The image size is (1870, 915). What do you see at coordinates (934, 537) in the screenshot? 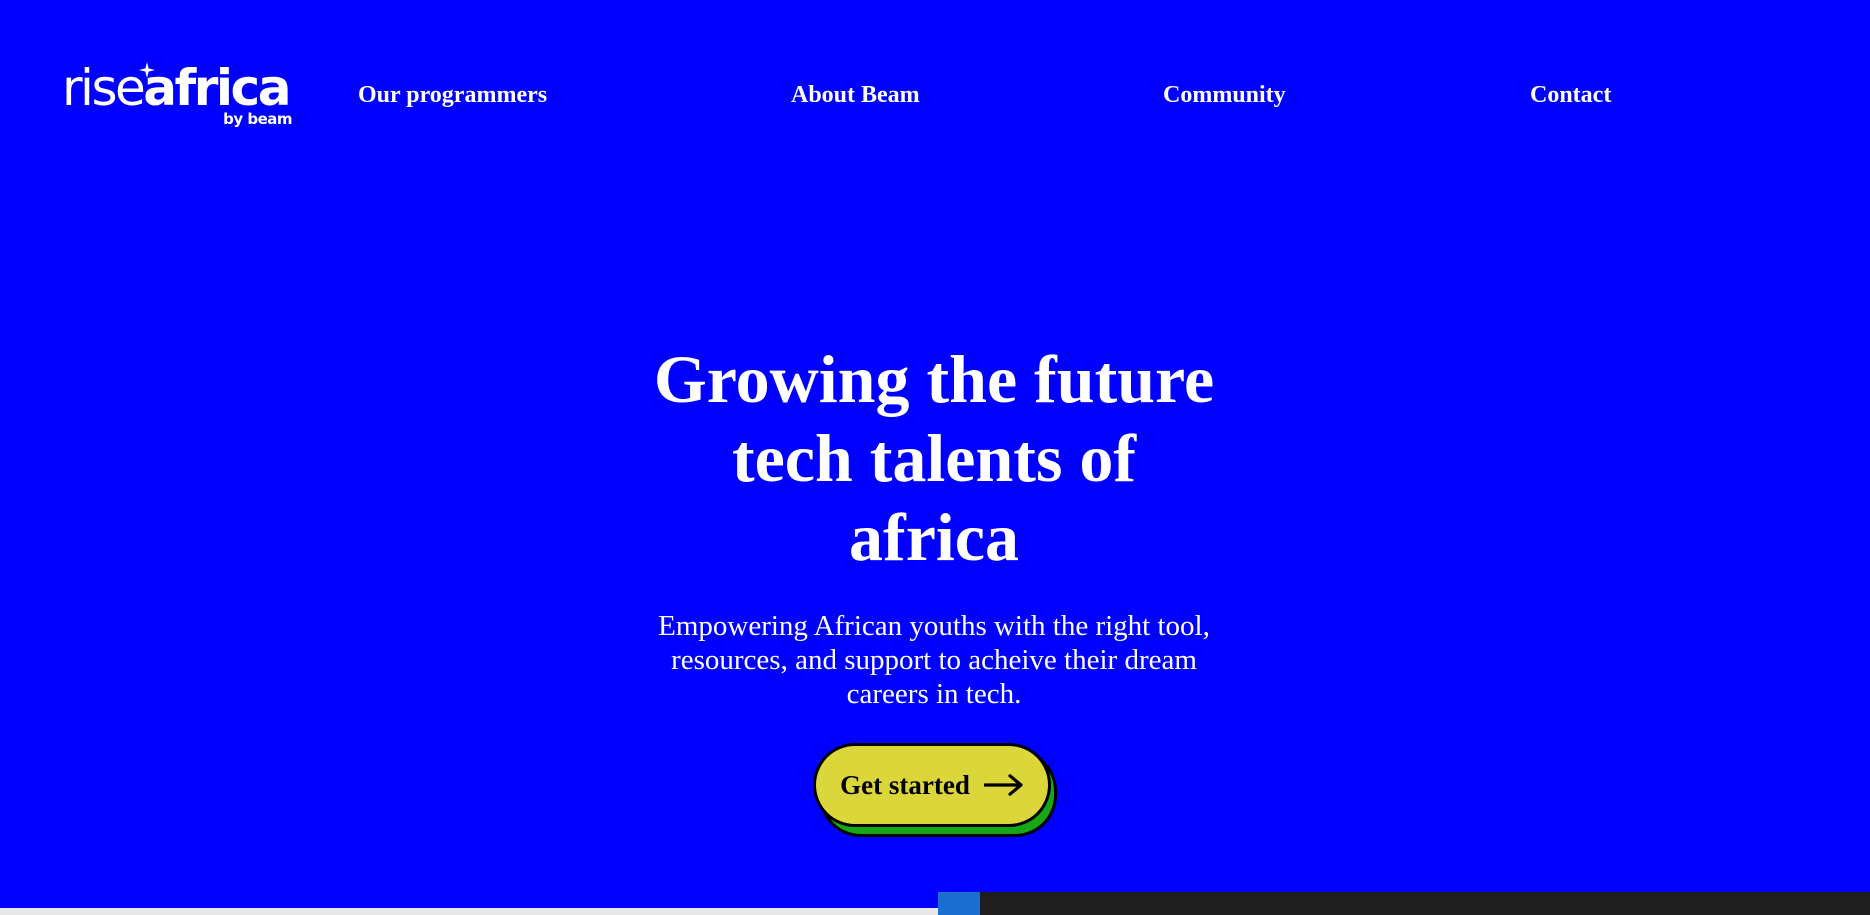
I see `hero-title-line-3: africa` at bounding box center [934, 537].